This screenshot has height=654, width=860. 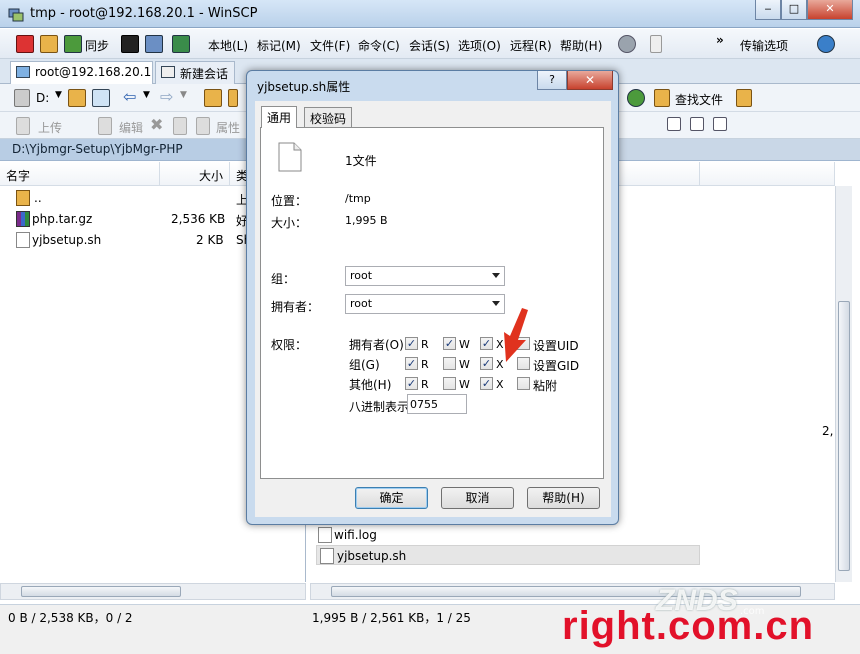 I want to click on column-name: 名字, so click(x=80, y=174).